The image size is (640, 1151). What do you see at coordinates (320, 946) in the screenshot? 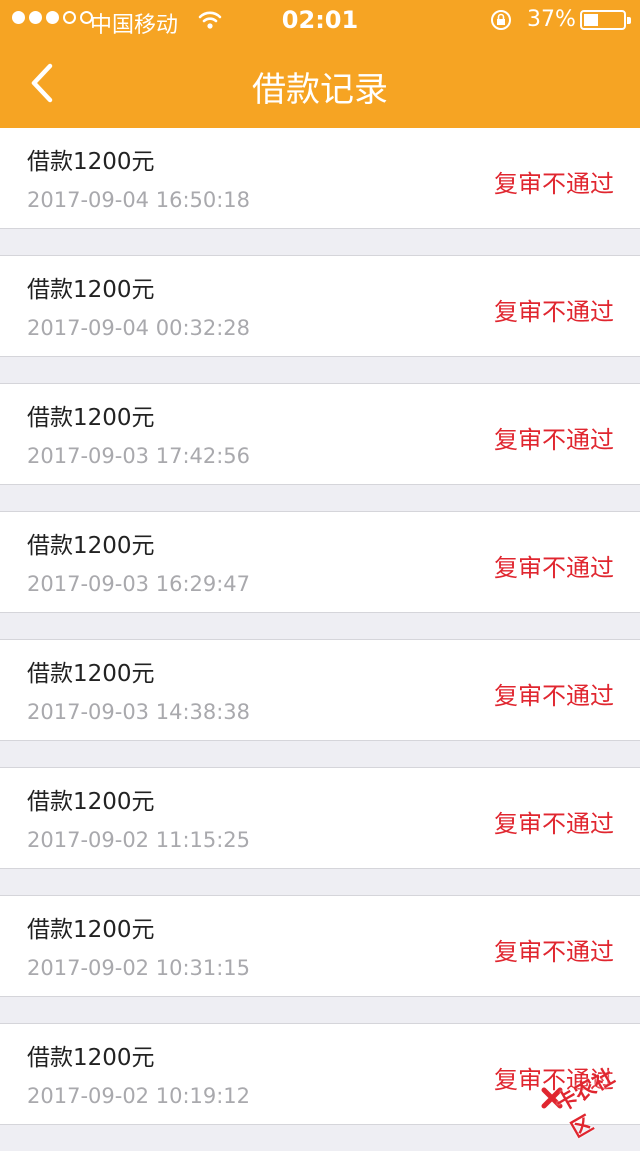
I see `list-item: 借款1200元 2017-09-02 10:31:15 复审不通过` at bounding box center [320, 946].